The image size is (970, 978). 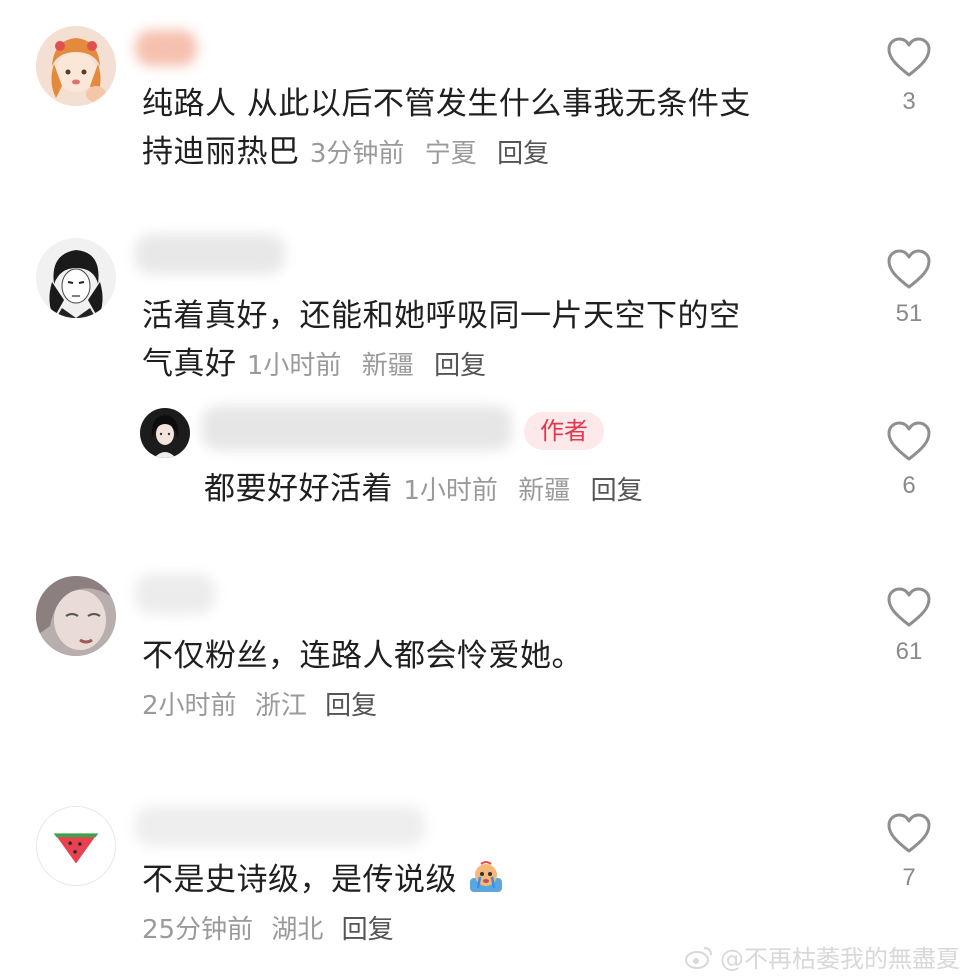 What do you see at coordinates (840, 959) in the screenshot?
I see `watermark-text: @不再枯萎我的無盡夏` at bounding box center [840, 959].